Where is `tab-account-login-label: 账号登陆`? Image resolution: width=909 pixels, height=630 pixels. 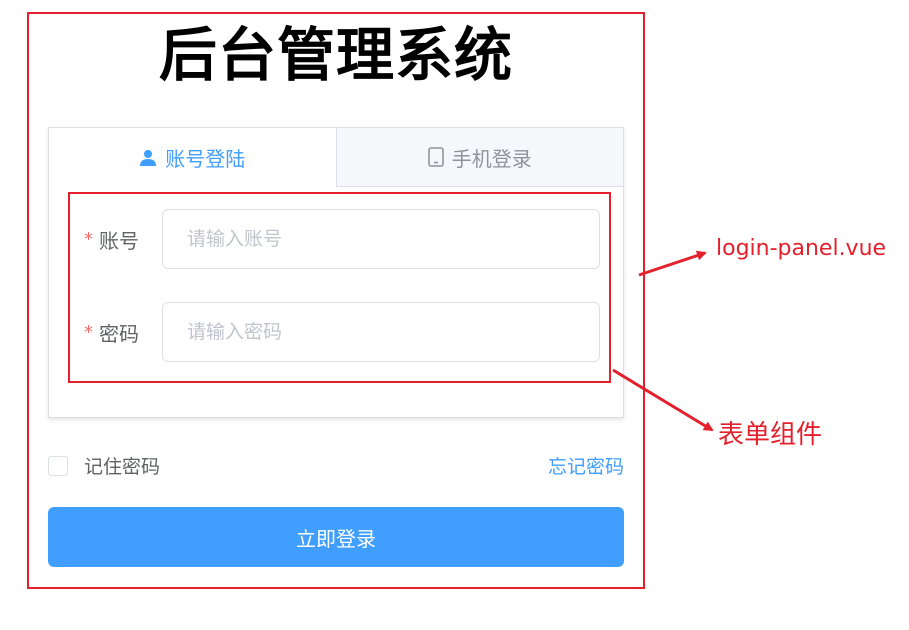 tab-account-login-label: 账号登陆 is located at coordinates (205, 159).